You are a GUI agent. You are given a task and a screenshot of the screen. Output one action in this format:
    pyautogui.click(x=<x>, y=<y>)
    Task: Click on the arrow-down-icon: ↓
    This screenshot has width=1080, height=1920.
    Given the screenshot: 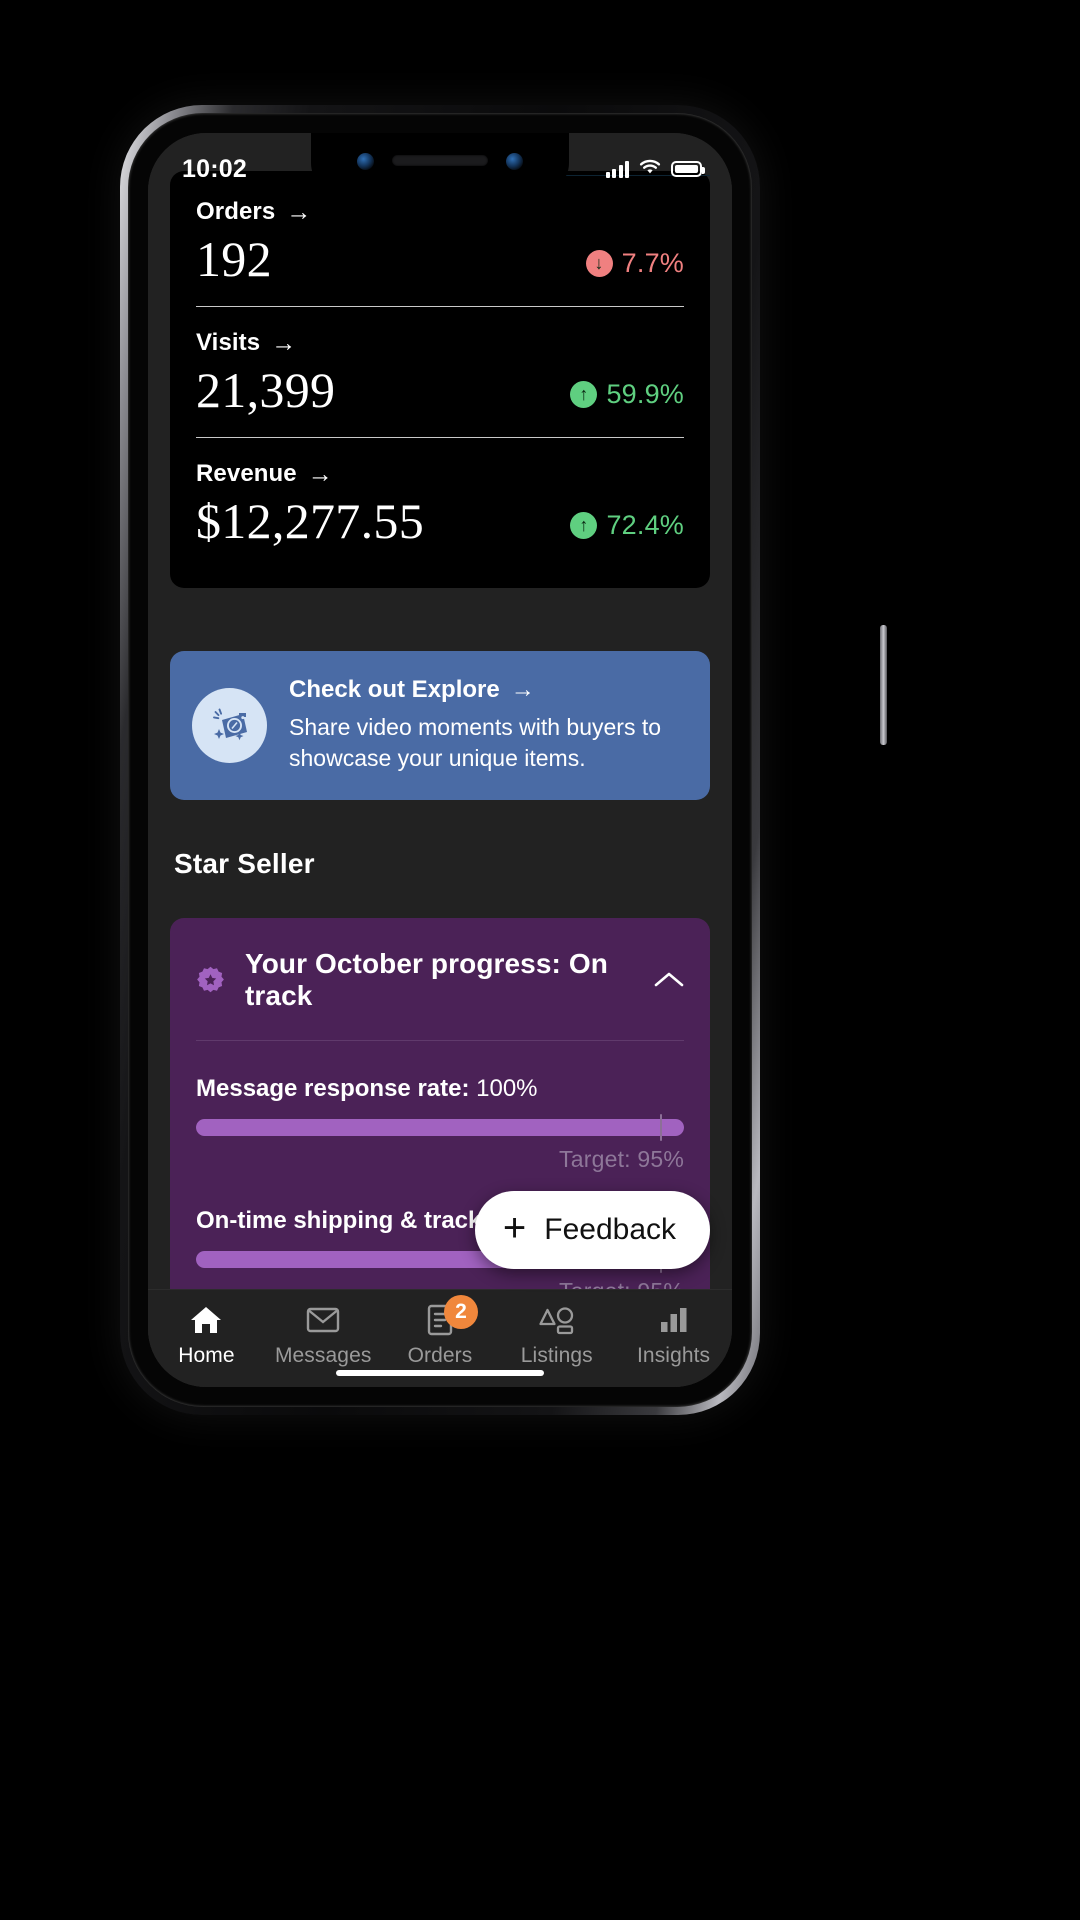 What is the action you would take?
    pyautogui.click(x=599, y=263)
    